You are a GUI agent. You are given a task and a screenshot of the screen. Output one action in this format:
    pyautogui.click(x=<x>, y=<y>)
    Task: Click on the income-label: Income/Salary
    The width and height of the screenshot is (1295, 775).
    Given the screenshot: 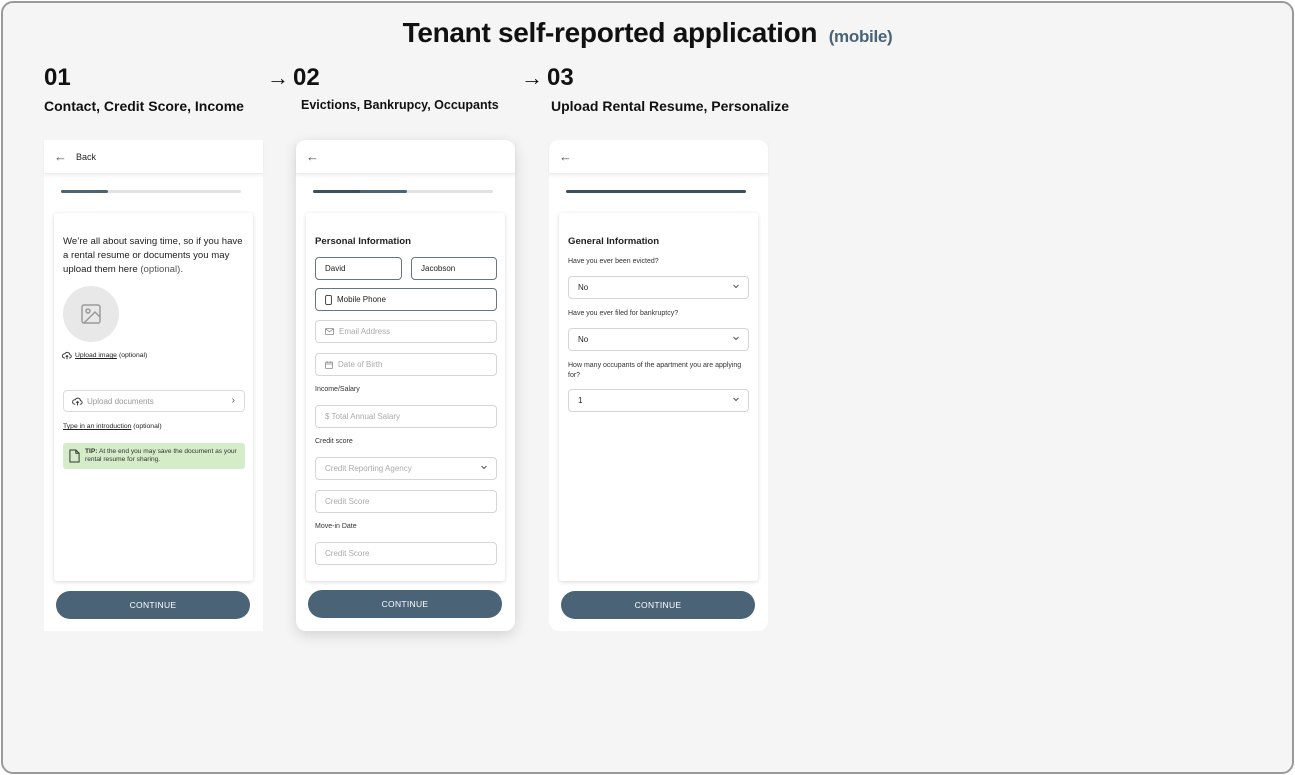 What is the action you would take?
    pyautogui.click(x=337, y=389)
    